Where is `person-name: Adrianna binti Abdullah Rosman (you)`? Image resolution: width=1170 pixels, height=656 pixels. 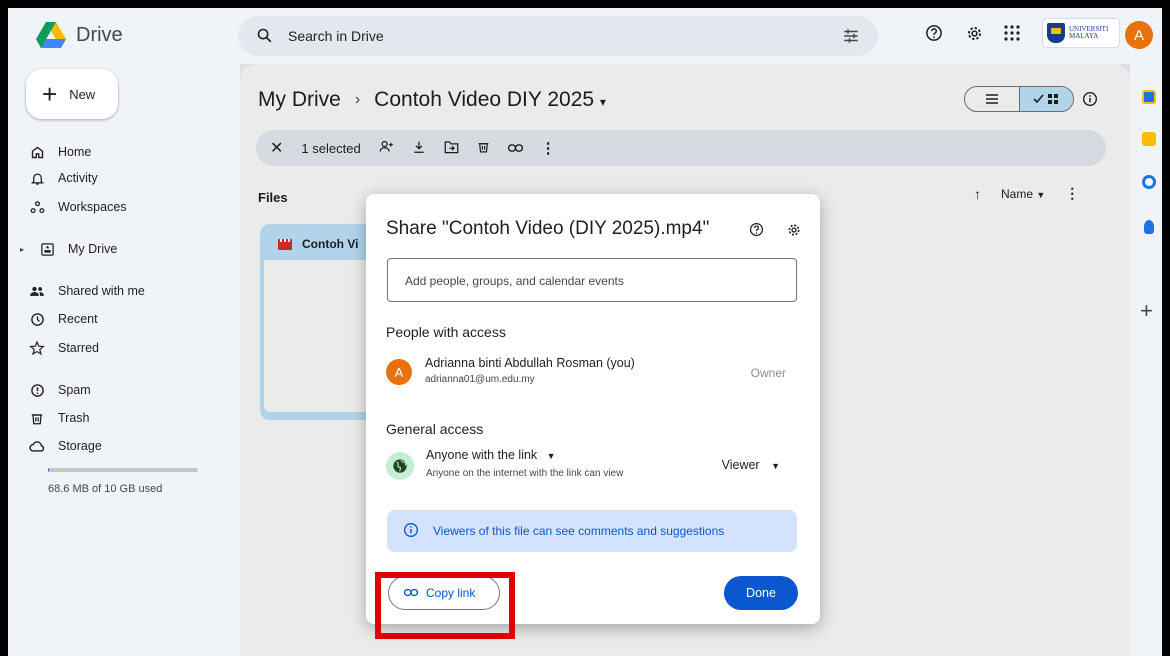 person-name: Adrianna binti Abdullah Rosman (you) is located at coordinates (530, 363).